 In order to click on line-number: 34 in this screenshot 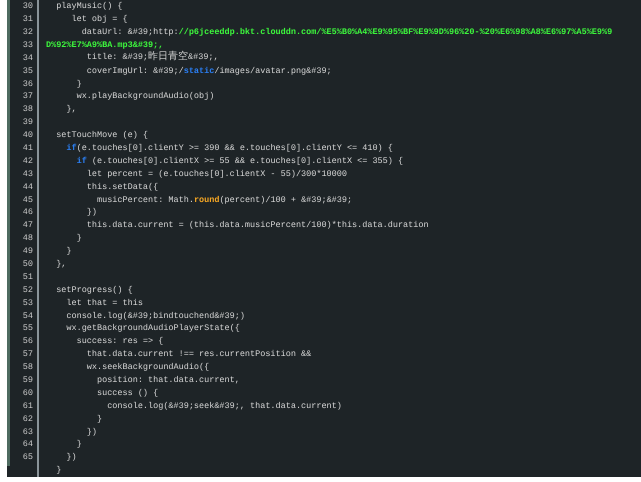, I will do `click(27, 58)`.